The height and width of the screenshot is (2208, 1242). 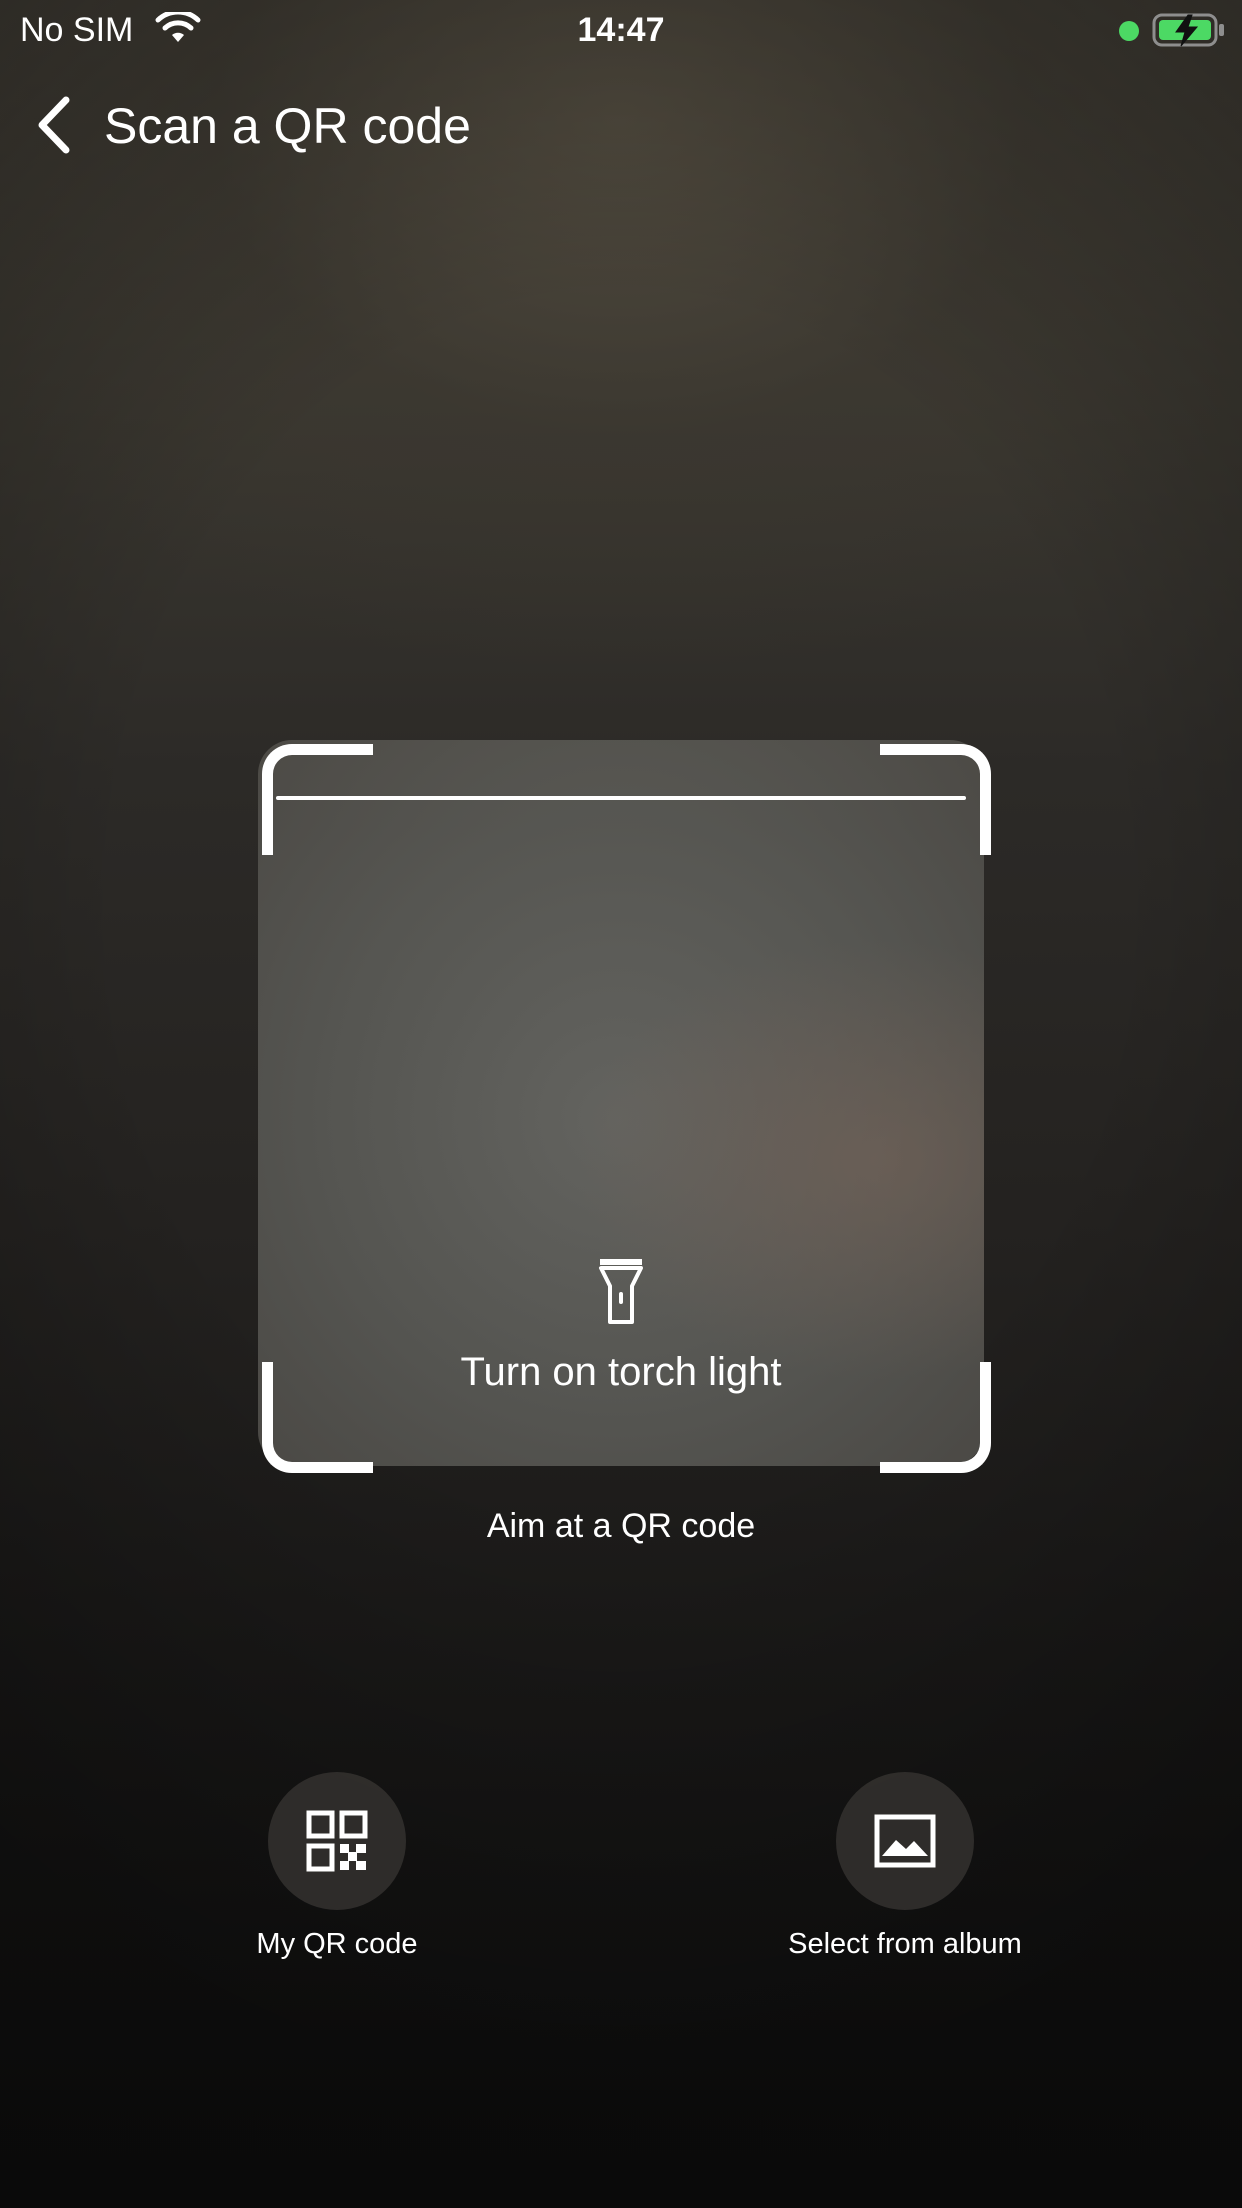 What do you see at coordinates (317, 1417) in the screenshot?
I see `scan-frame-corner-bottom-left` at bounding box center [317, 1417].